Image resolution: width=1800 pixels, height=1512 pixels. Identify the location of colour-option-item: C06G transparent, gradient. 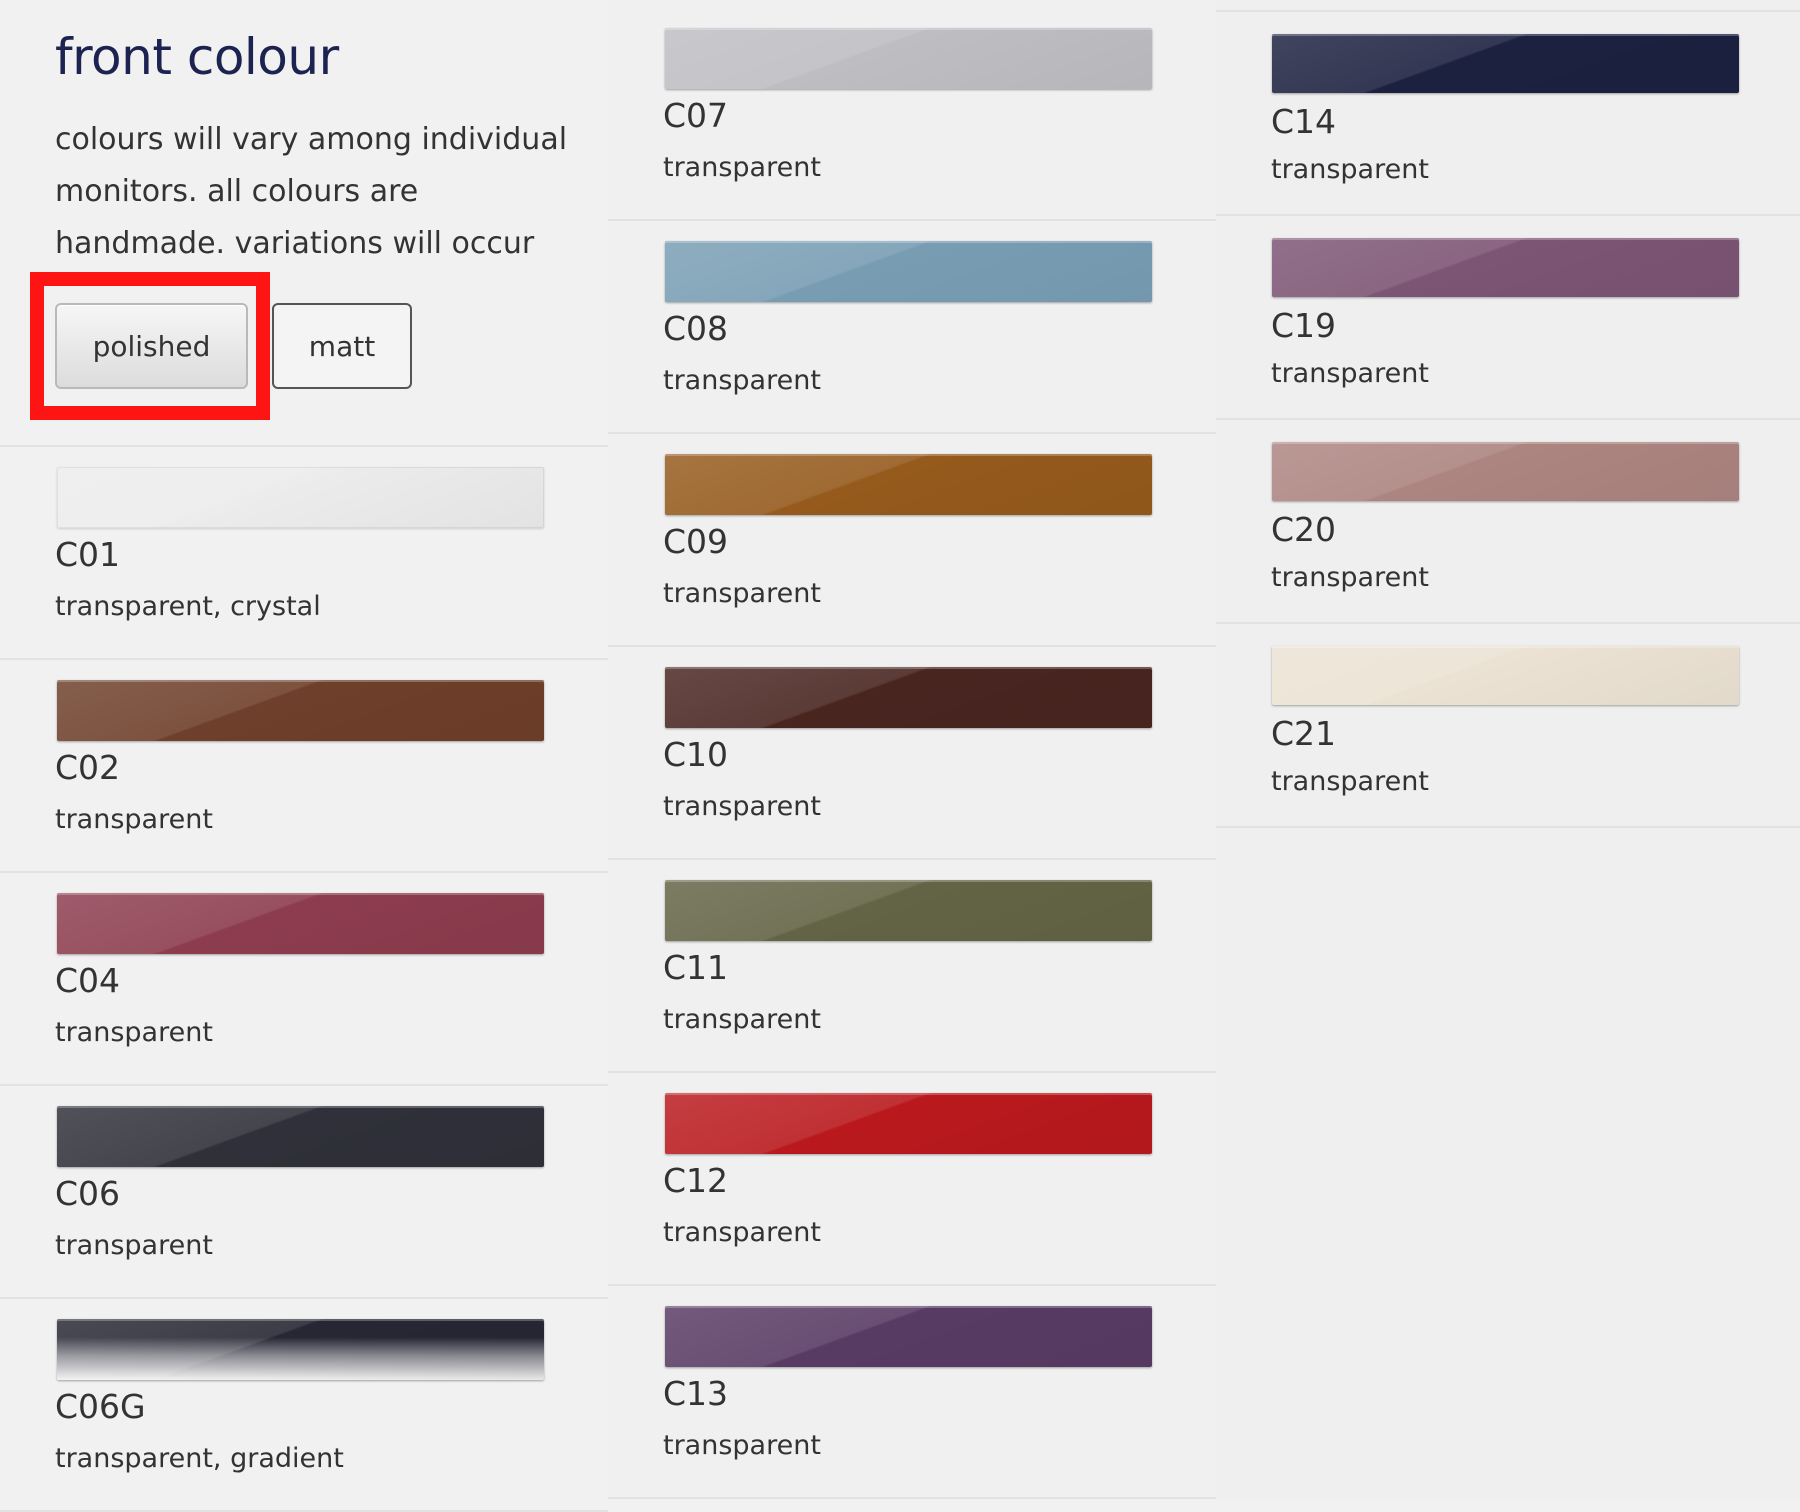
(304, 1405).